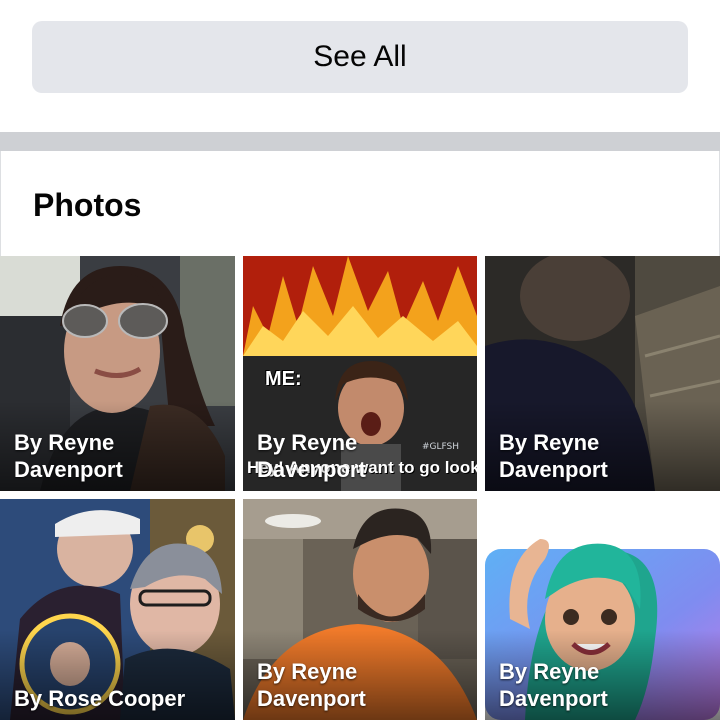 Image resolution: width=720 pixels, height=720 pixels. Describe the element at coordinates (100, 698) in the screenshot. I see `caption-line-1: By Rose Cooper` at that location.